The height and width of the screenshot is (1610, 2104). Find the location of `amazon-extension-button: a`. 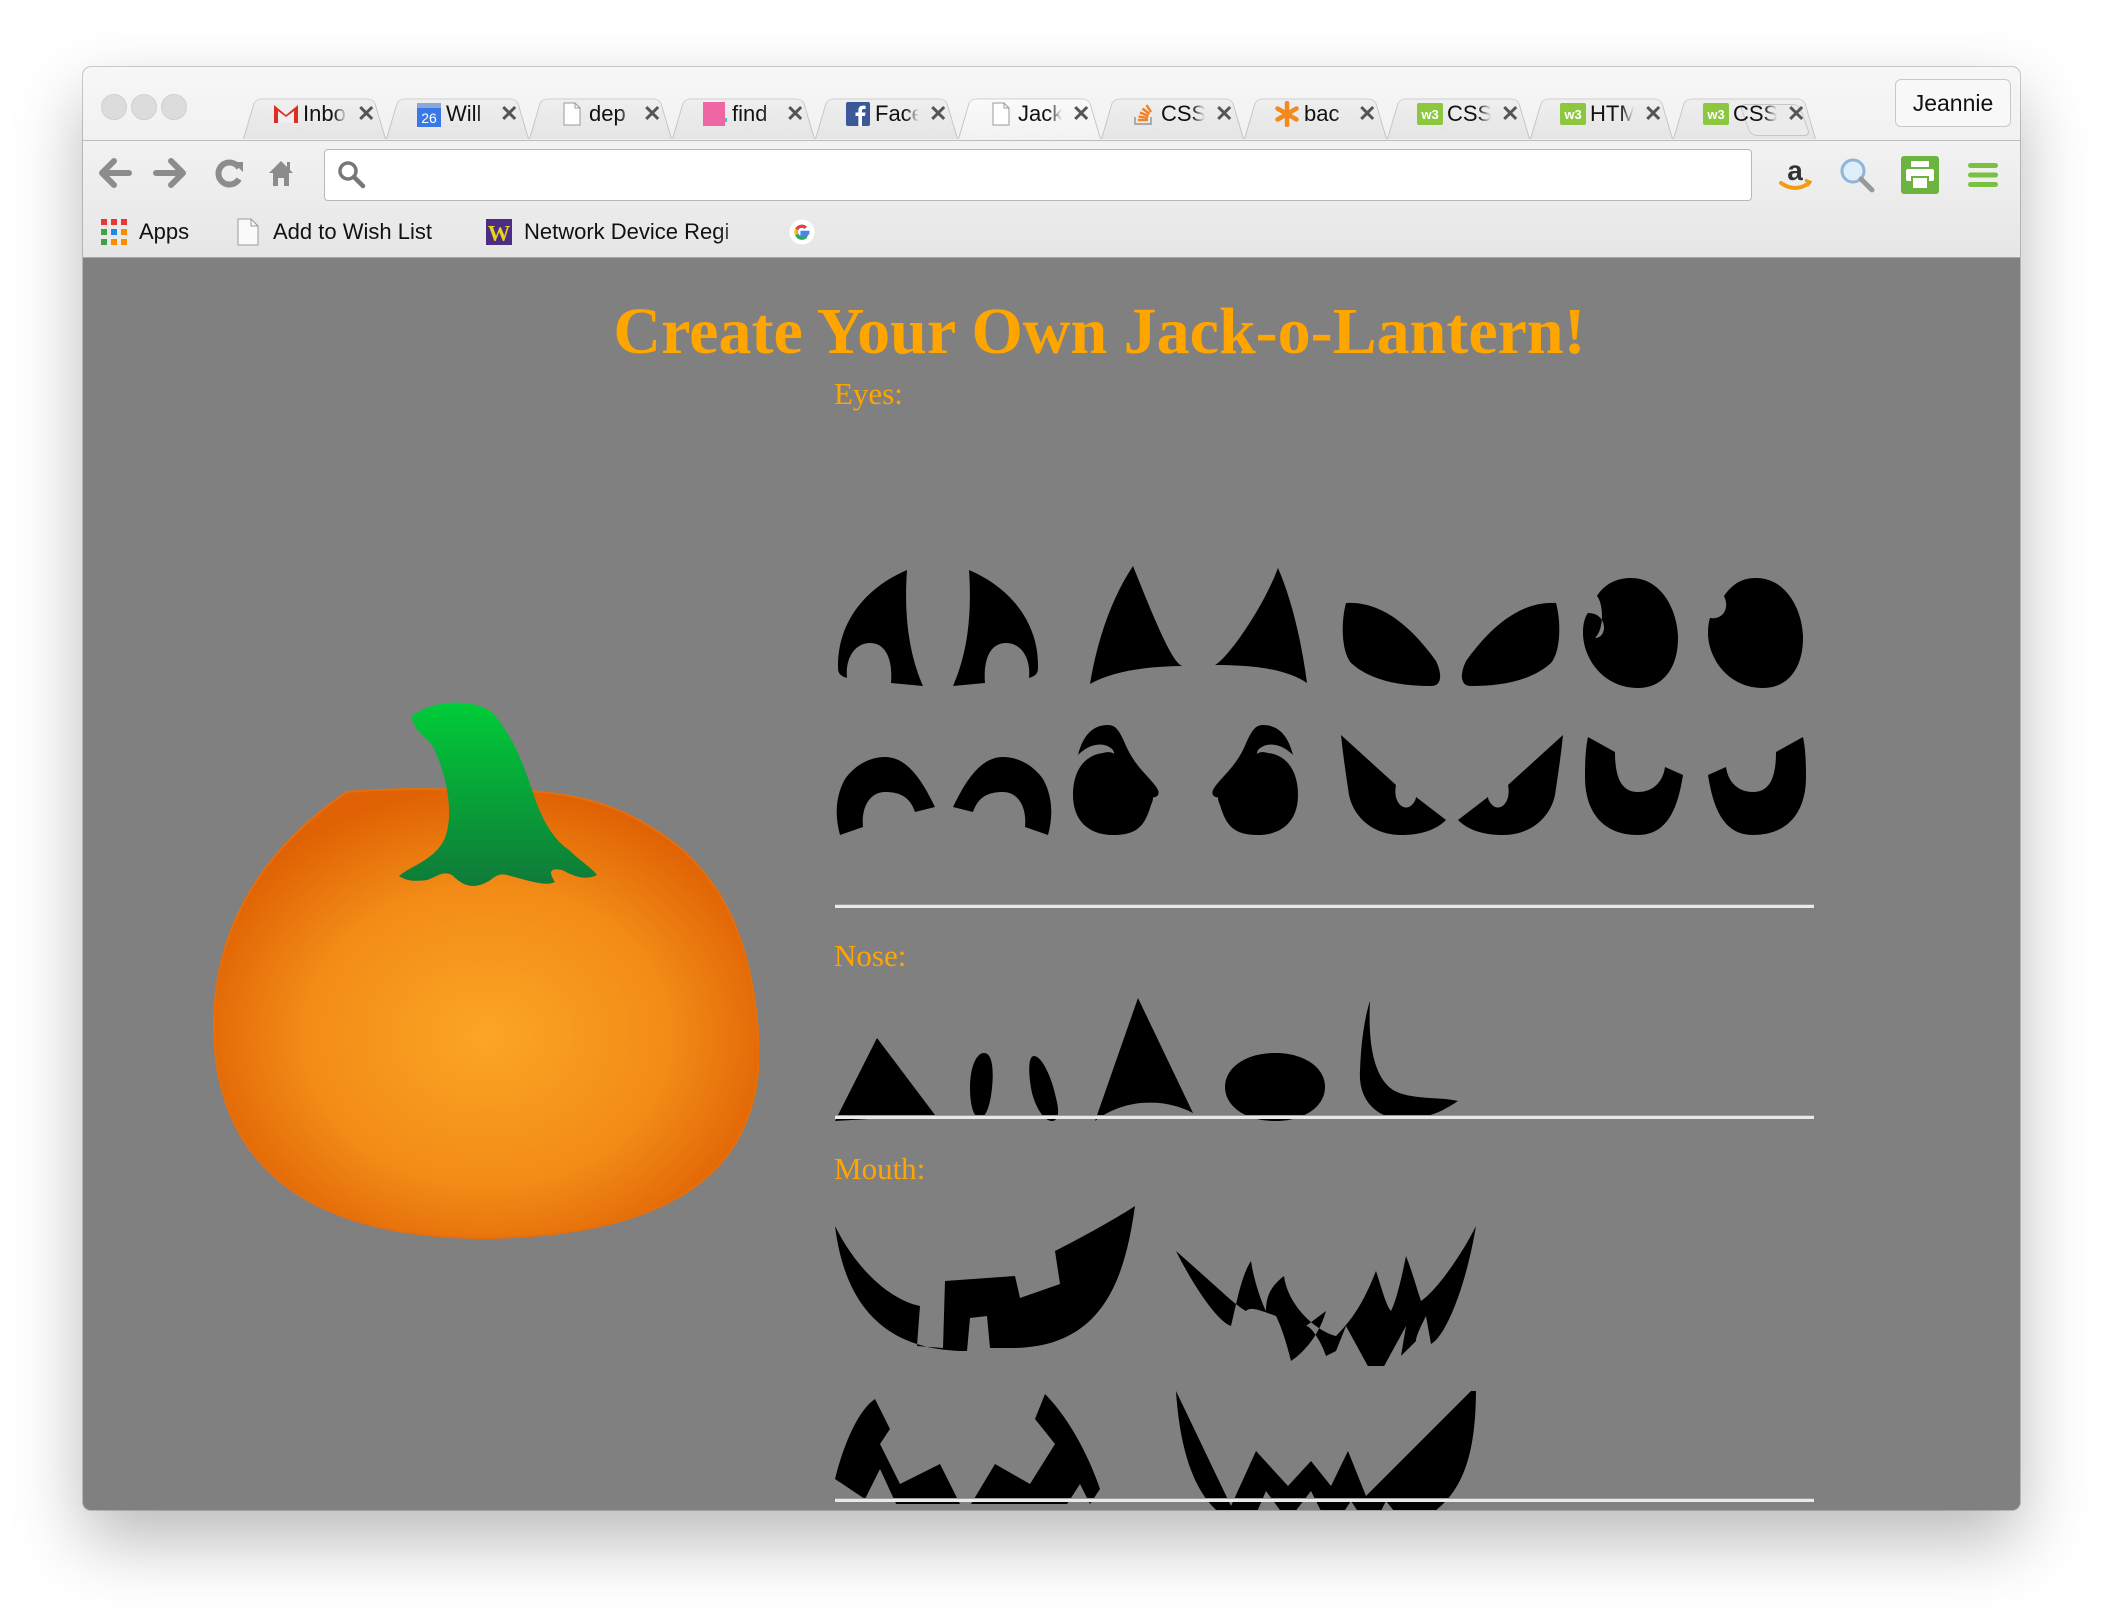

amazon-extension-button: a is located at coordinates (1795, 175).